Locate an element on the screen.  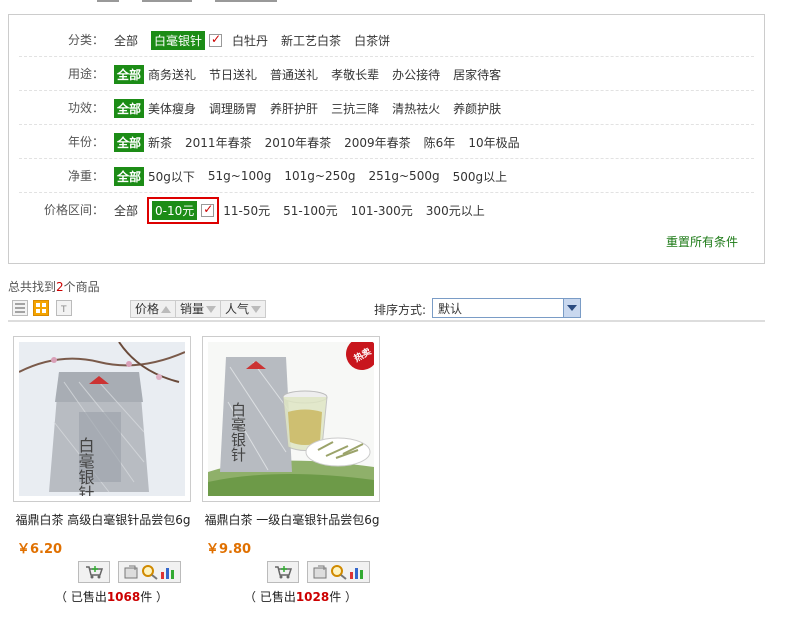
product-image: 白毫银针 is located at coordinates (102, 419).